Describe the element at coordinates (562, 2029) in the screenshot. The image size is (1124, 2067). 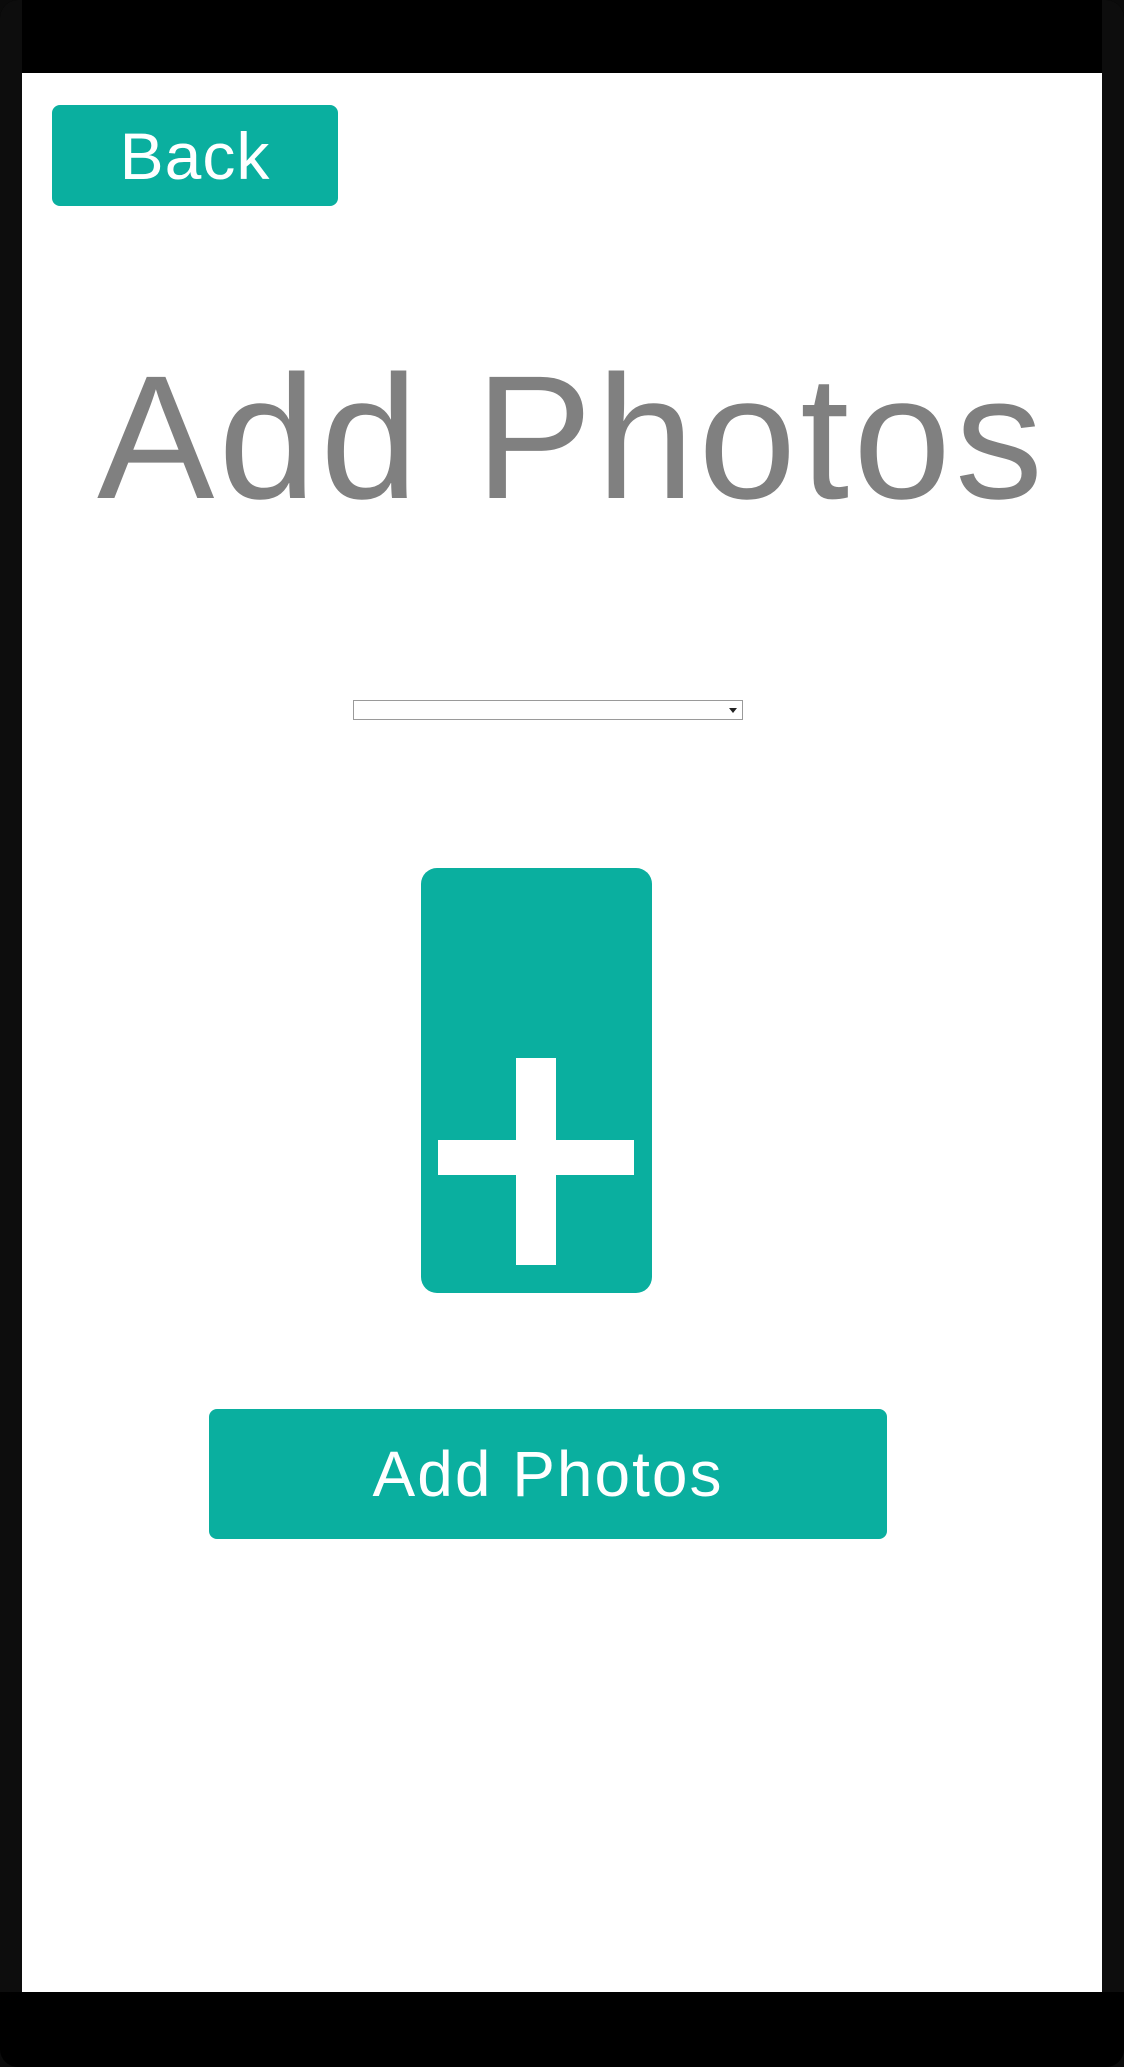
I see `device-bottom-bezel` at that location.